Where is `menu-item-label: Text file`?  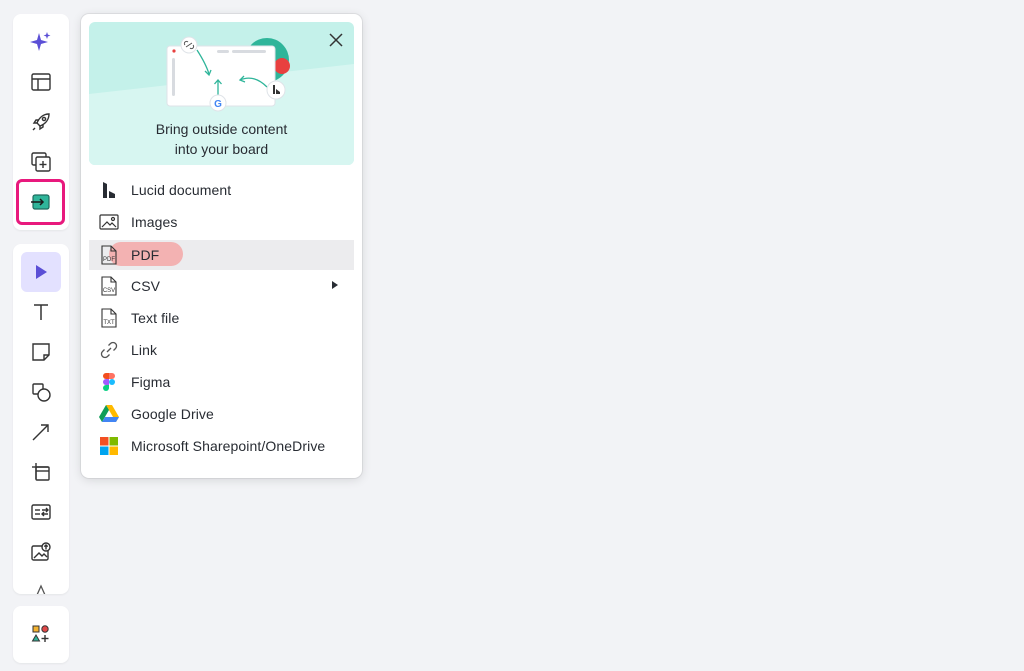
menu-item-label: Text file is located at coordinates (155, 318).